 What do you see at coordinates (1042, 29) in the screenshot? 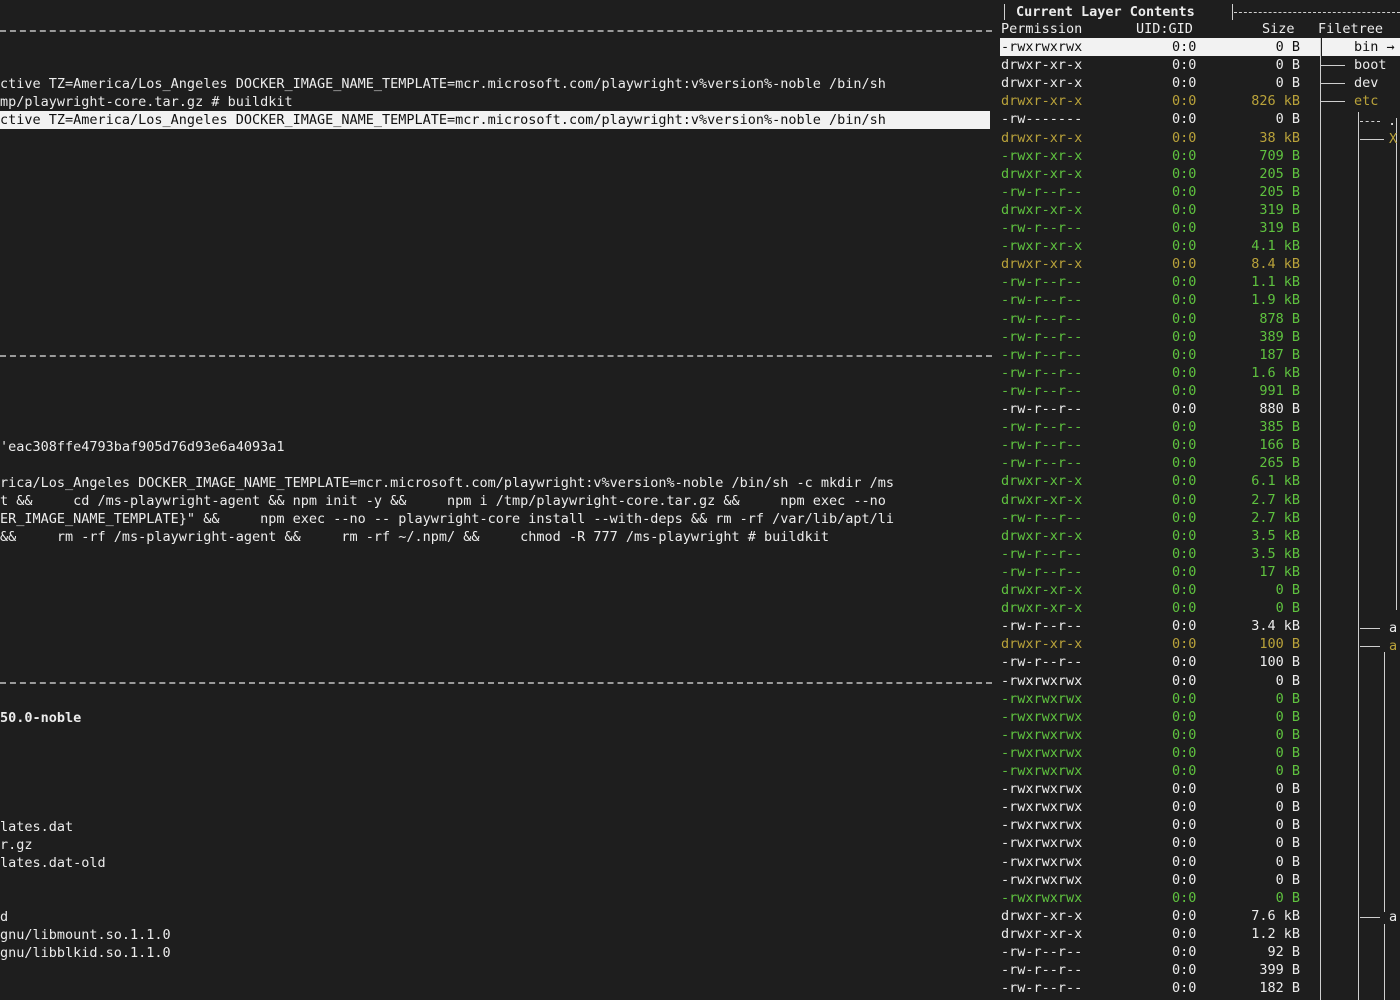
I see `header-permission: Permission` at bounding box center [1042, 29].